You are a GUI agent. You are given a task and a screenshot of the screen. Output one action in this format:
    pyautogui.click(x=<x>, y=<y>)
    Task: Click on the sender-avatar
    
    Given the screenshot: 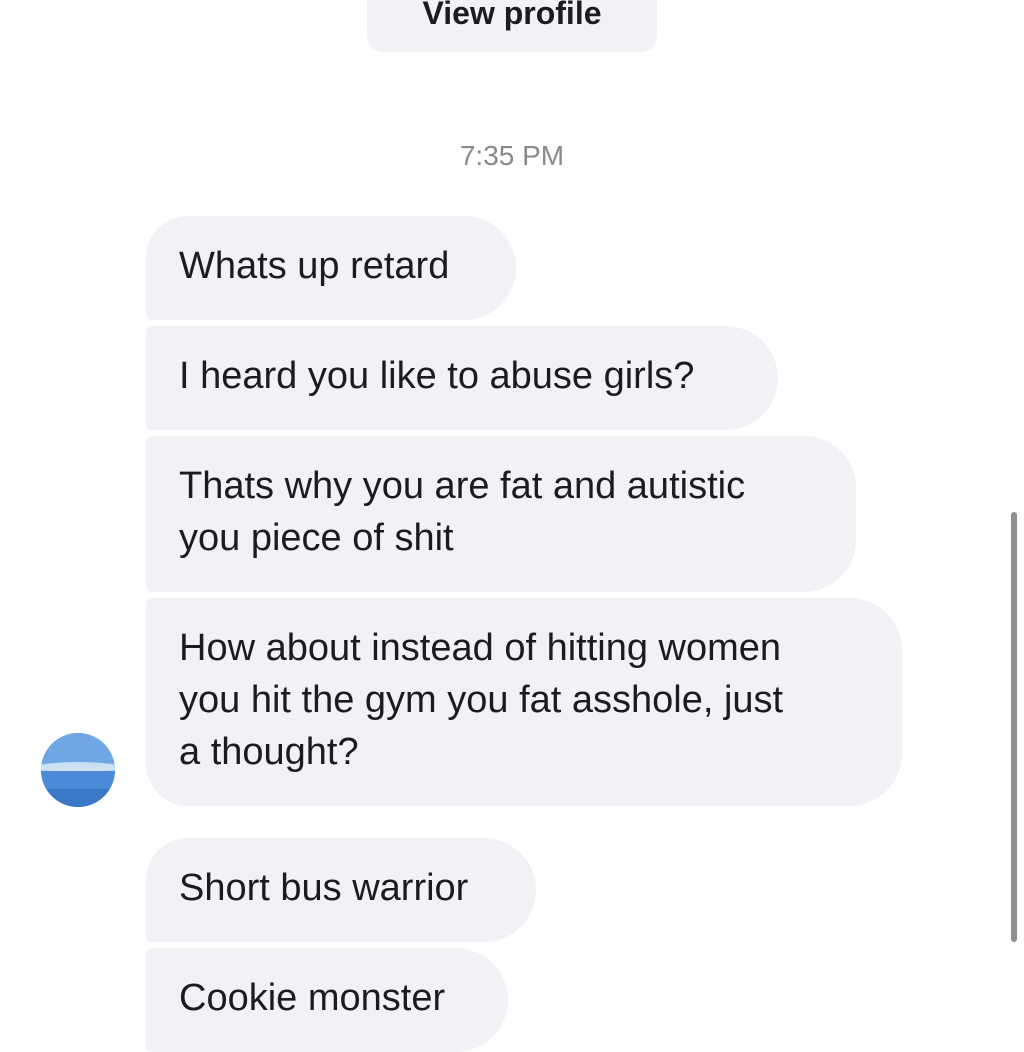 What is the action you would take?
    pyautogui.click(x=78, y=770)
    